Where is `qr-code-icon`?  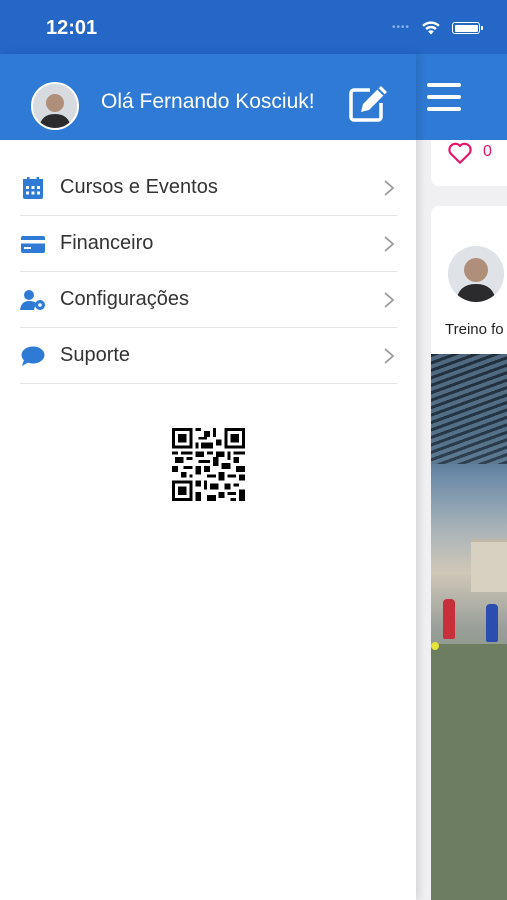 qr-code-icon is located at coordinates (208, 464).